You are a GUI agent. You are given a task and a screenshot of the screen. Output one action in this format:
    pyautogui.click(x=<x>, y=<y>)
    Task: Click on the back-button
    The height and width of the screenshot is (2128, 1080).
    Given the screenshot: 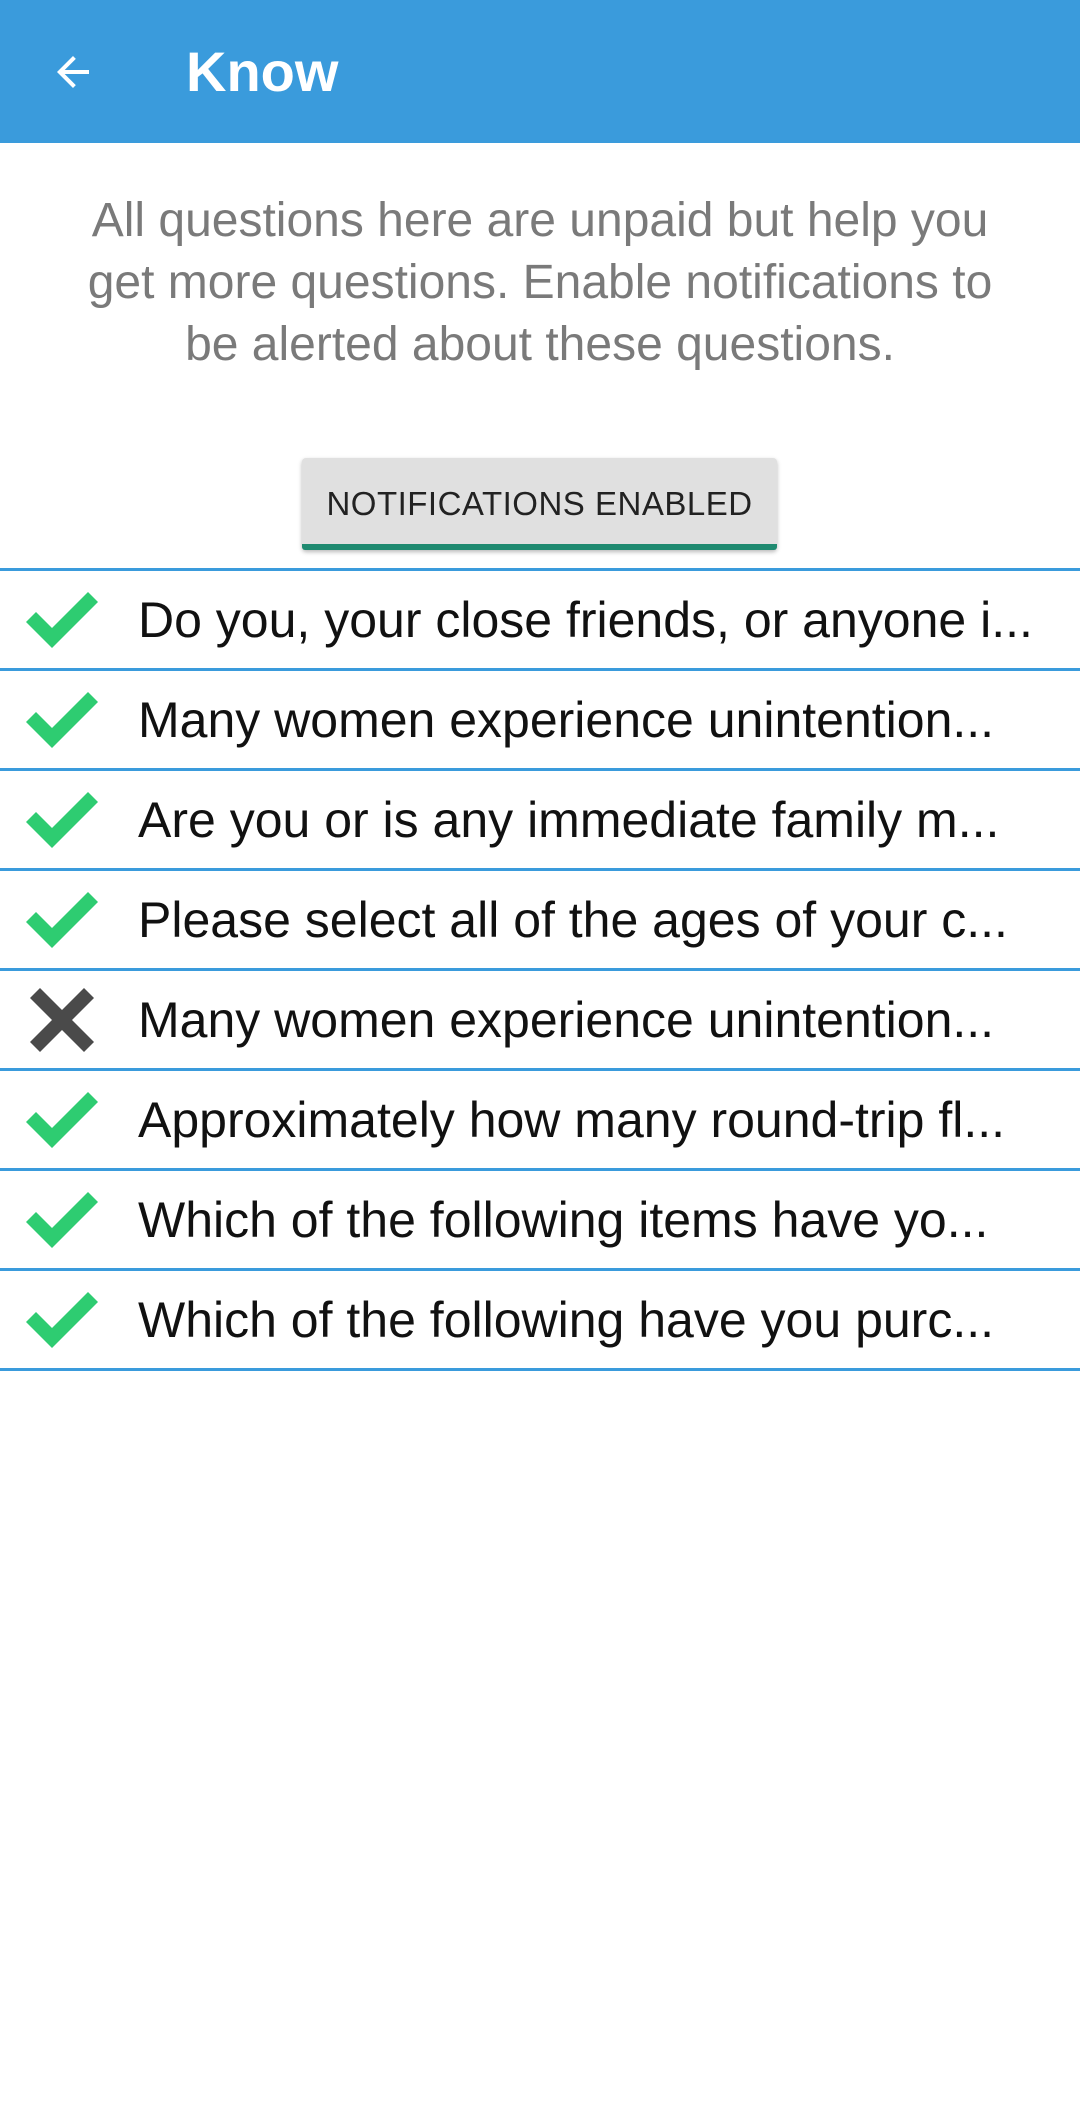 What is the action you would take?
    pyautogui.click(x=73, y=72)
    